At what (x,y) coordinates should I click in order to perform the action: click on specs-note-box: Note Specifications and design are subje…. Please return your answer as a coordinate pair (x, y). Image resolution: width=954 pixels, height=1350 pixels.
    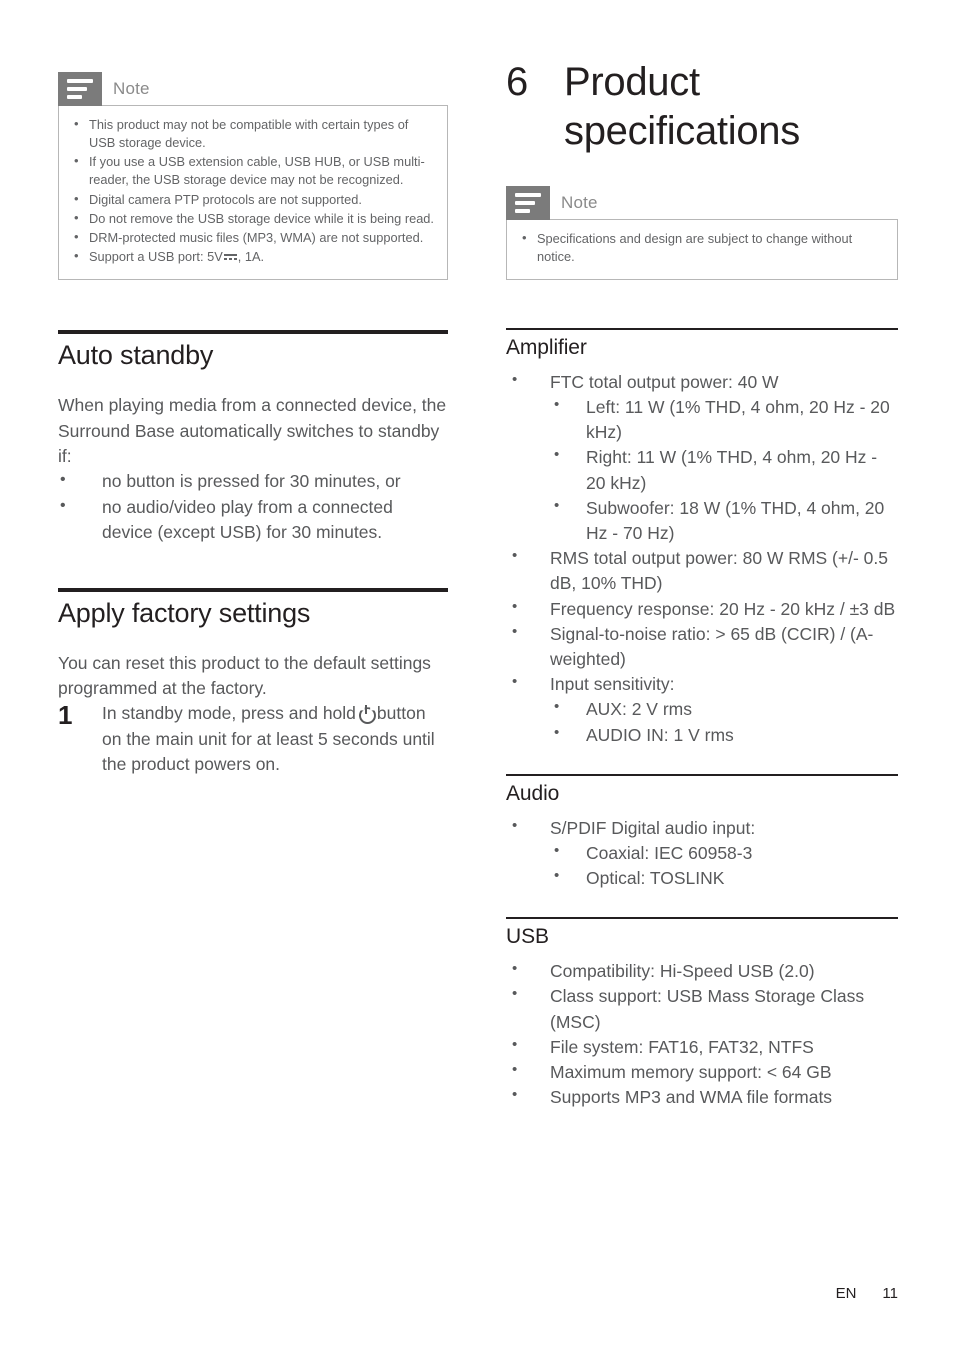
    Looking at the image, I should click on (702, 232).